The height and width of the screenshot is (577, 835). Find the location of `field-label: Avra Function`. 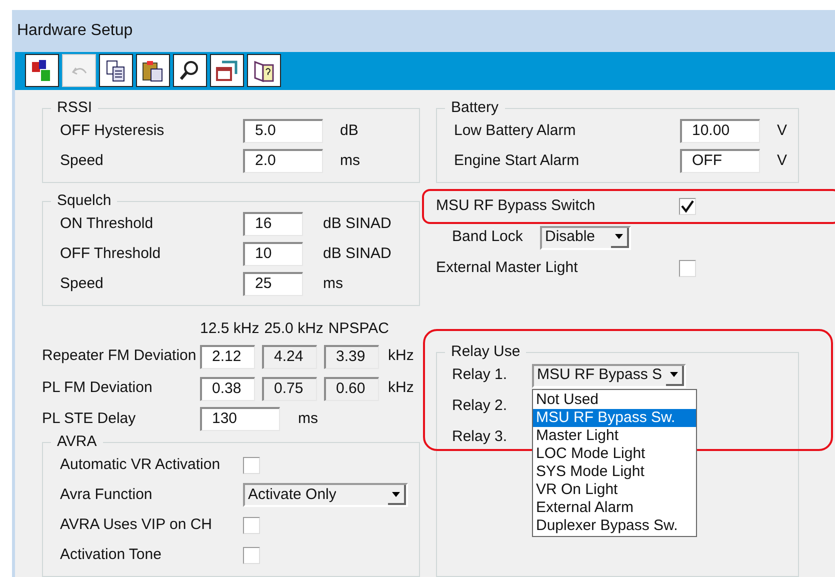

field-label: Avra Function is located at coordinates (107, 494).